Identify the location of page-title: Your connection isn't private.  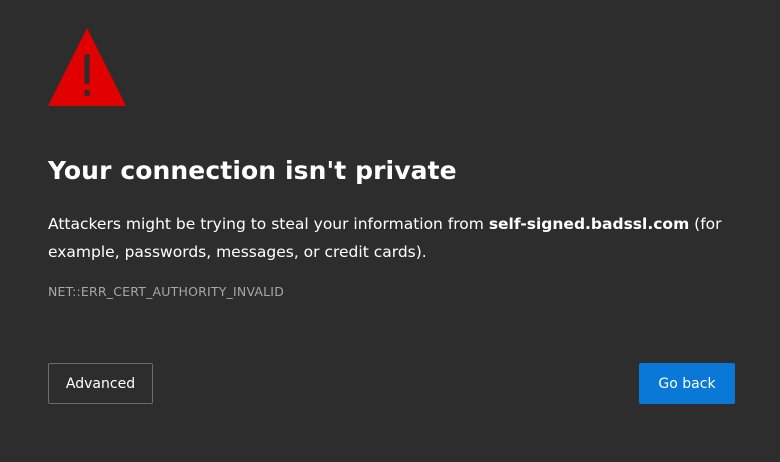
(252, 170).